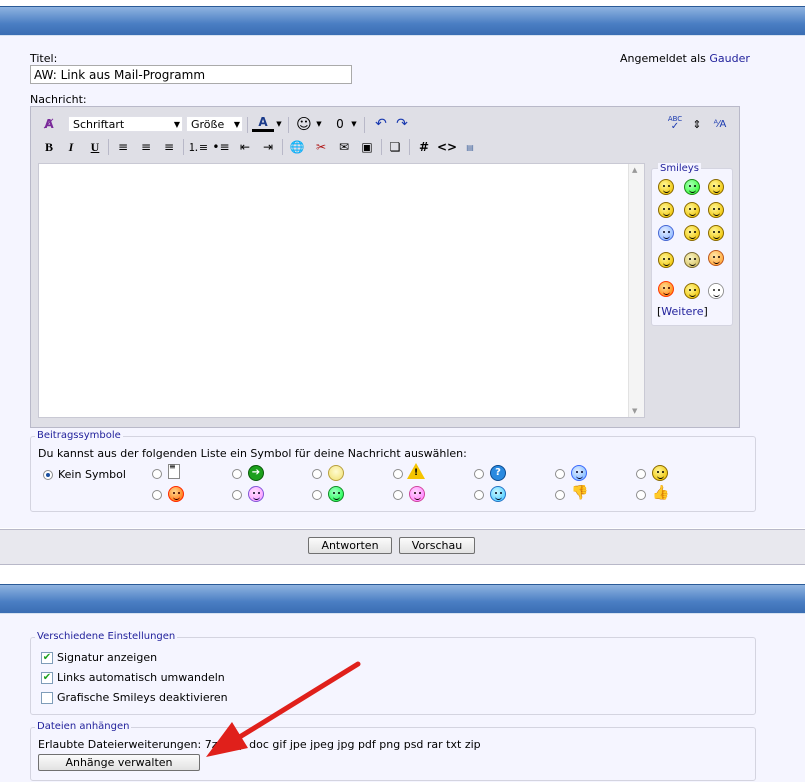 The height and width of the screenshot is (782, 805). I want to click on red-arrow-icon, so click(283, 709).